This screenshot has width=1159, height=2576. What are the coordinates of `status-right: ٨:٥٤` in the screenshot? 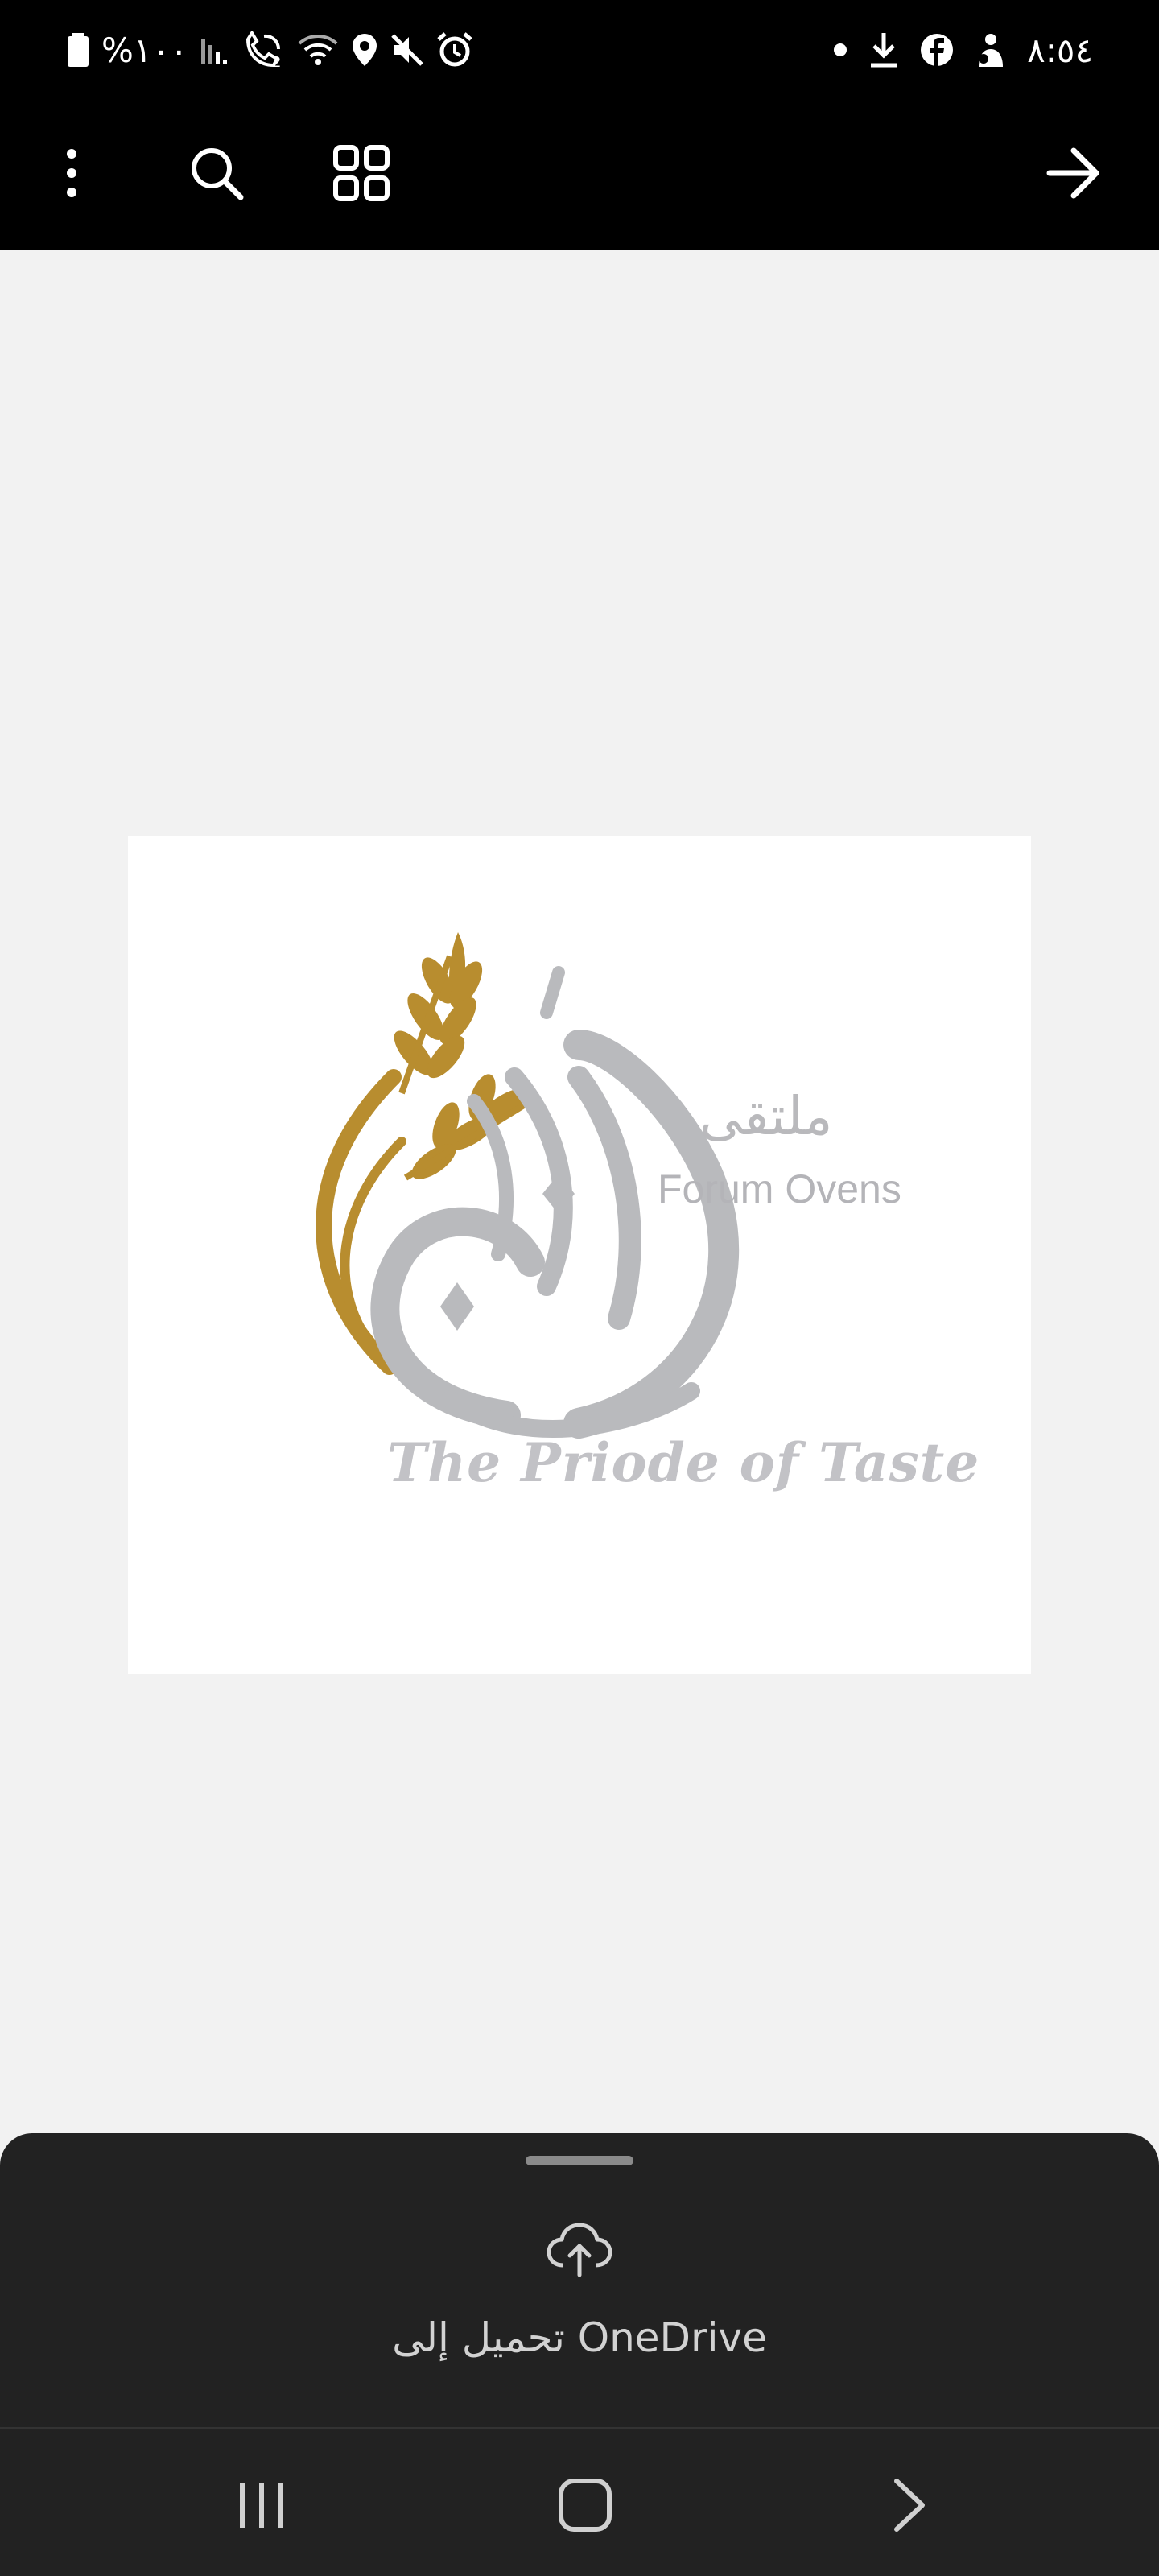 It's located at (963, 50).